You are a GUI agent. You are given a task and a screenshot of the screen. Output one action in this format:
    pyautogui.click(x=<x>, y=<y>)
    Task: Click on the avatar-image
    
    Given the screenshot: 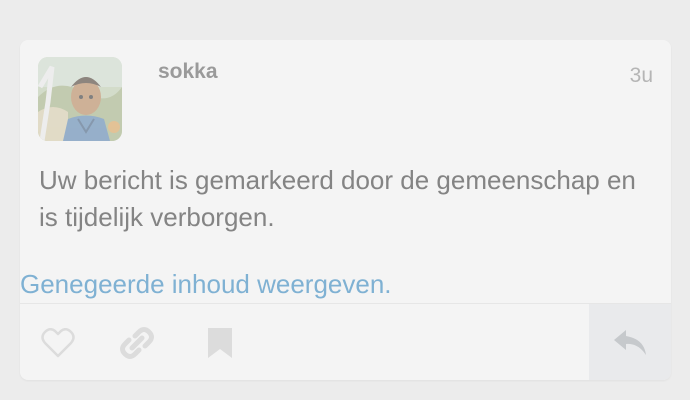 What is the action you would take?
    pyautogui.click(x=80, y=99)
    